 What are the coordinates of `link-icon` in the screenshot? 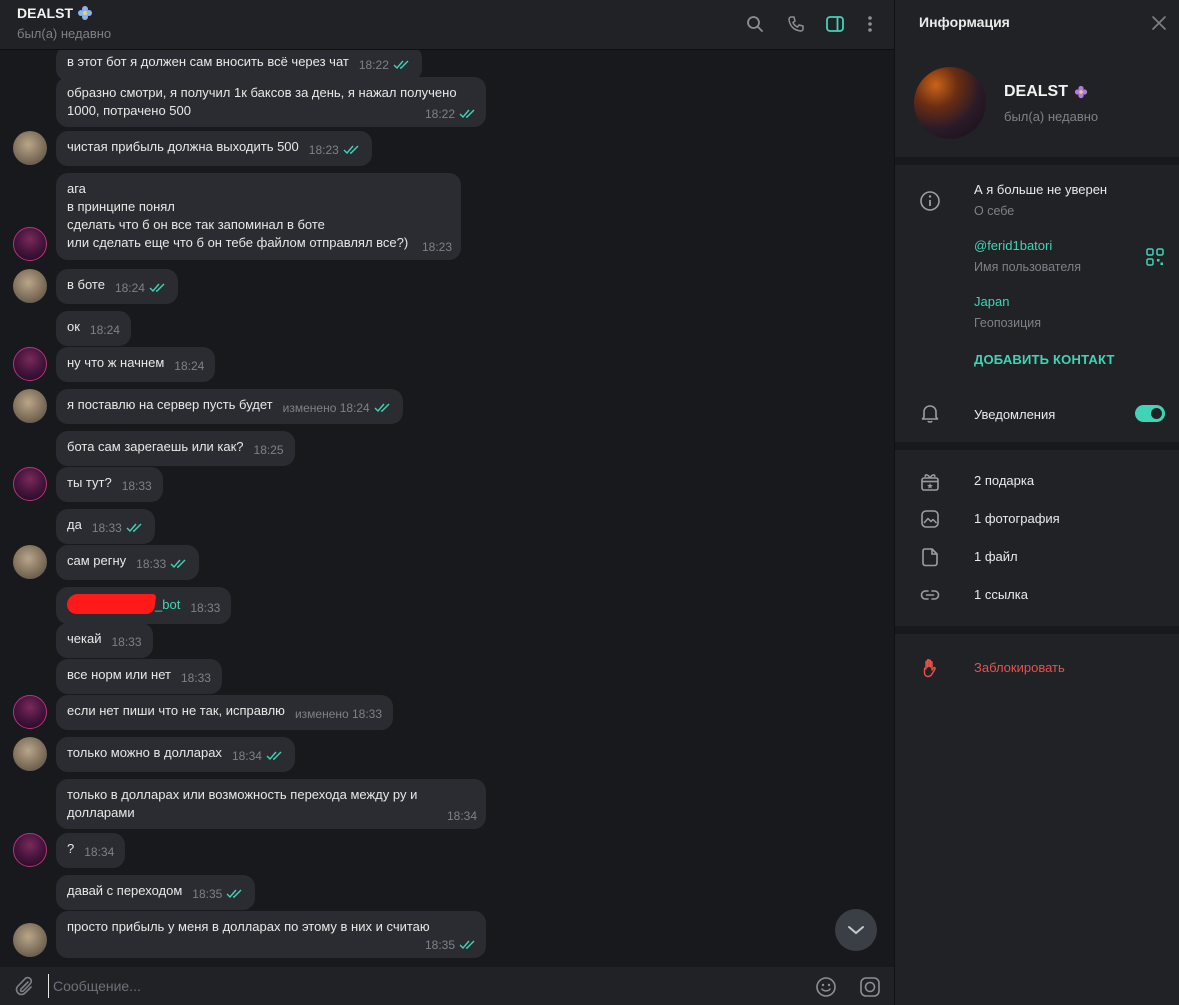 It's located at (930, 595).